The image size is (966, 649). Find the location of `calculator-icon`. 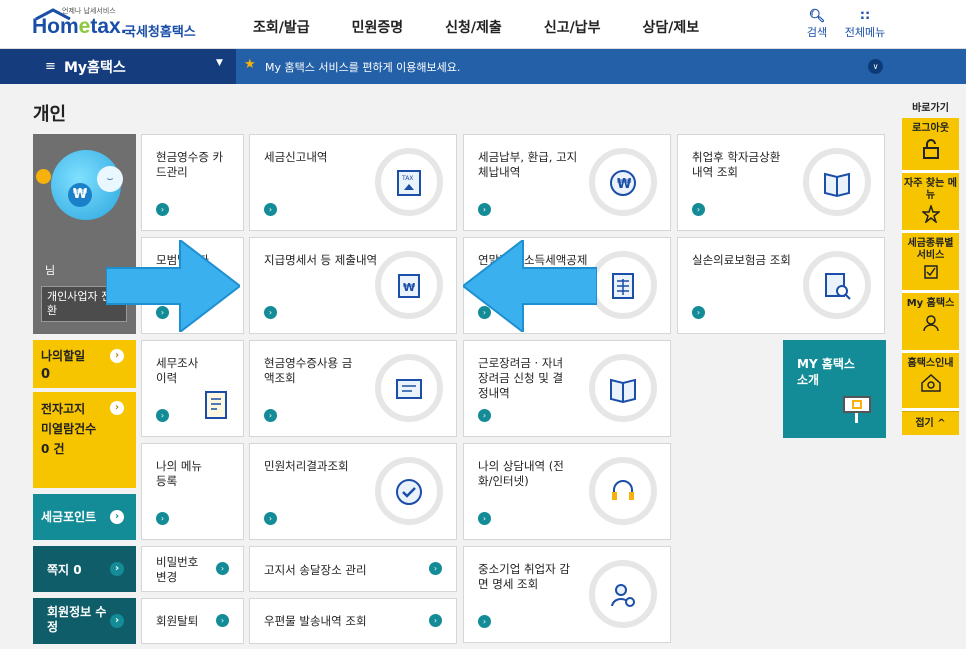

calculator-icon is located at coordinates (623, 285).